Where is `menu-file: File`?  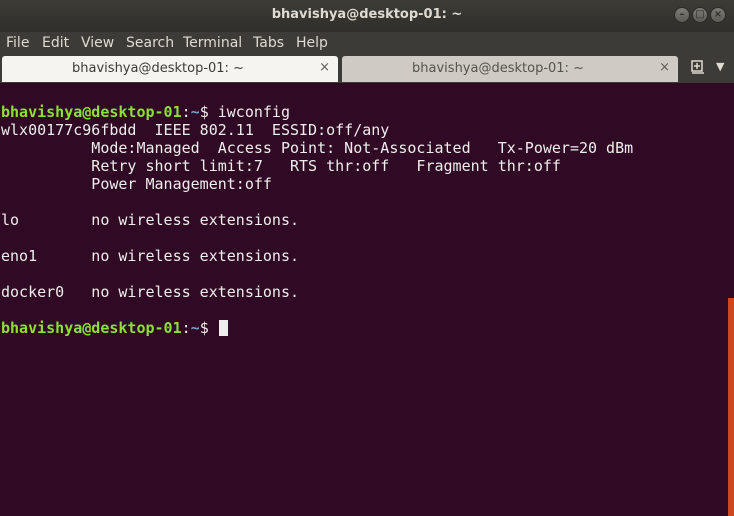 menu-file: File is located at coordinates (17, 43).